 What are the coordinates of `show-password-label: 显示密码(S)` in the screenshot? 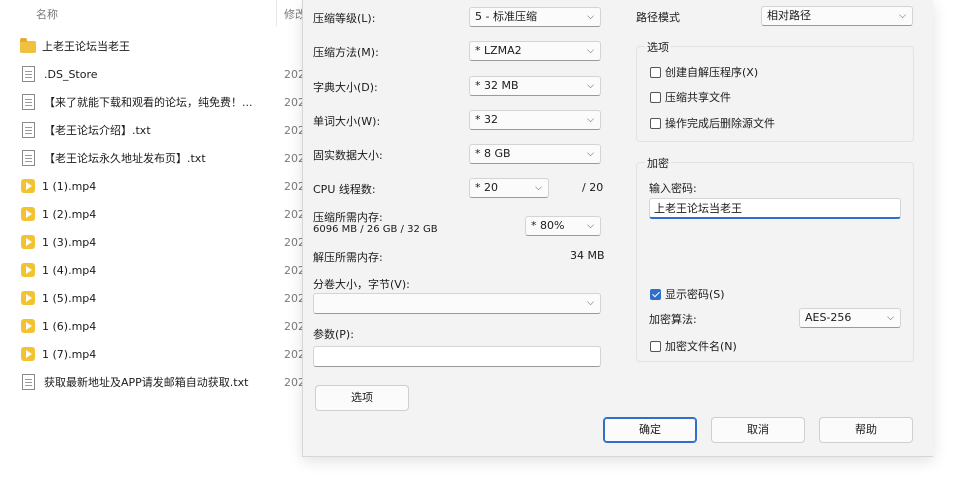 It's located at (695, 294).